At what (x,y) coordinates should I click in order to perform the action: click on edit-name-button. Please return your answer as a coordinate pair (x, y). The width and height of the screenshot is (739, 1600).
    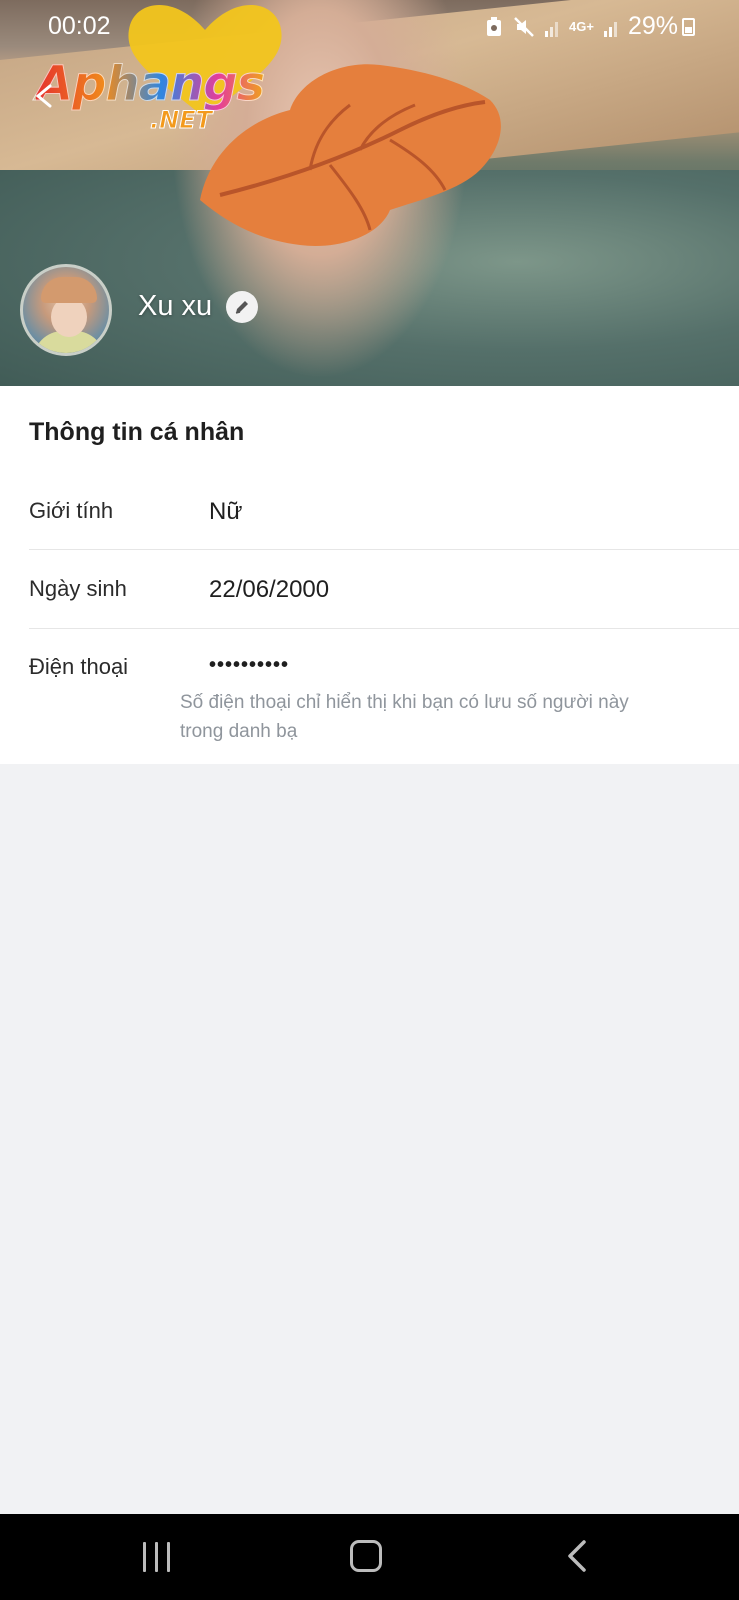
    Looking at the image, I should click on (242, 306).